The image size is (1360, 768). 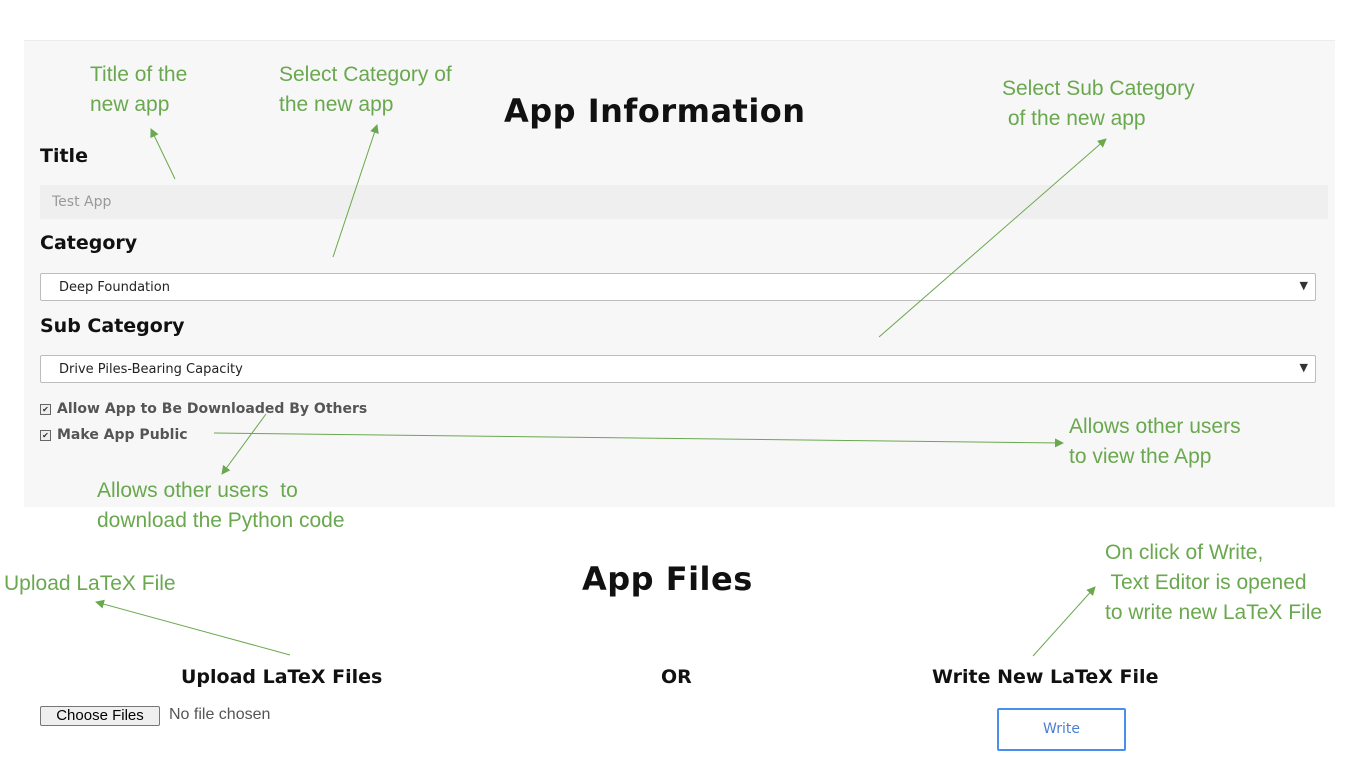 I want to click on title-annotation: Title of the new app, so click(x=139, y=89).